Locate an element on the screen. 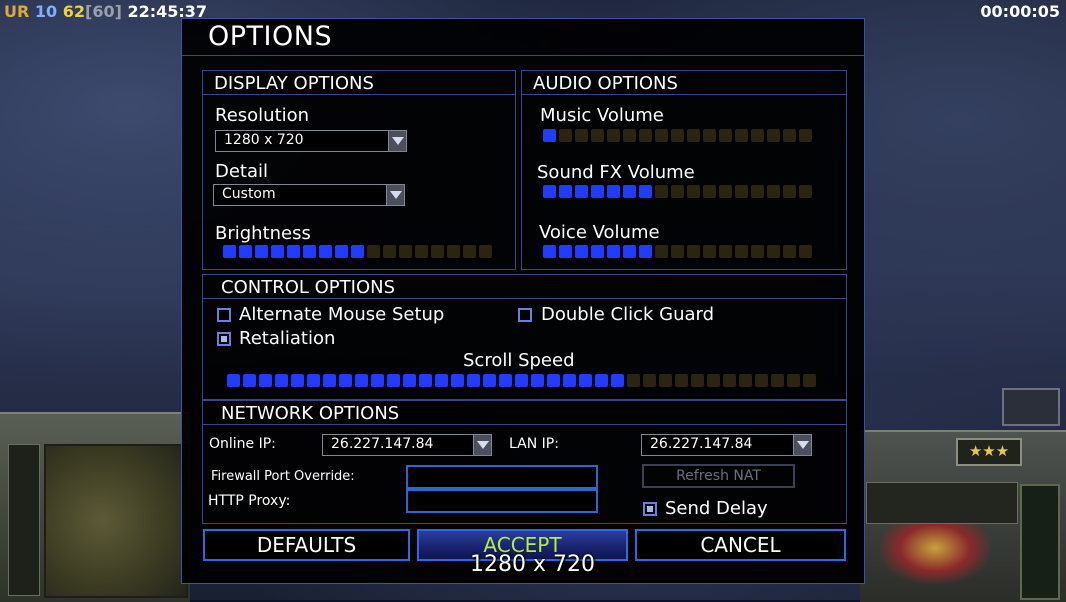 The height and width of the screenshot is (602, 1066). lan-ip-dropdown: 26.227.147.84 is located at coordinates (726, 445).